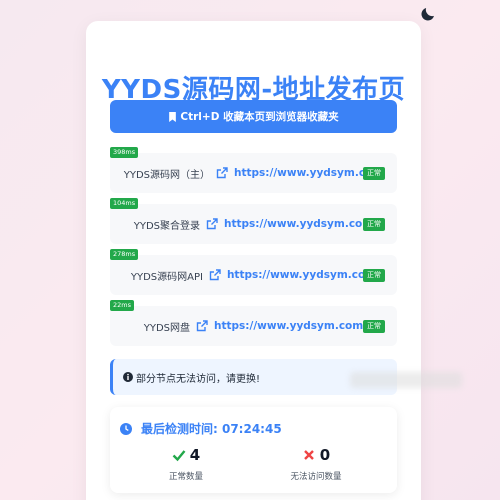  Describe the element at coordinates (259, 117) in the screenshot. I see `bookmark-label: Ctrl+D 收藏本页到浏览器收藏夹` at that location.